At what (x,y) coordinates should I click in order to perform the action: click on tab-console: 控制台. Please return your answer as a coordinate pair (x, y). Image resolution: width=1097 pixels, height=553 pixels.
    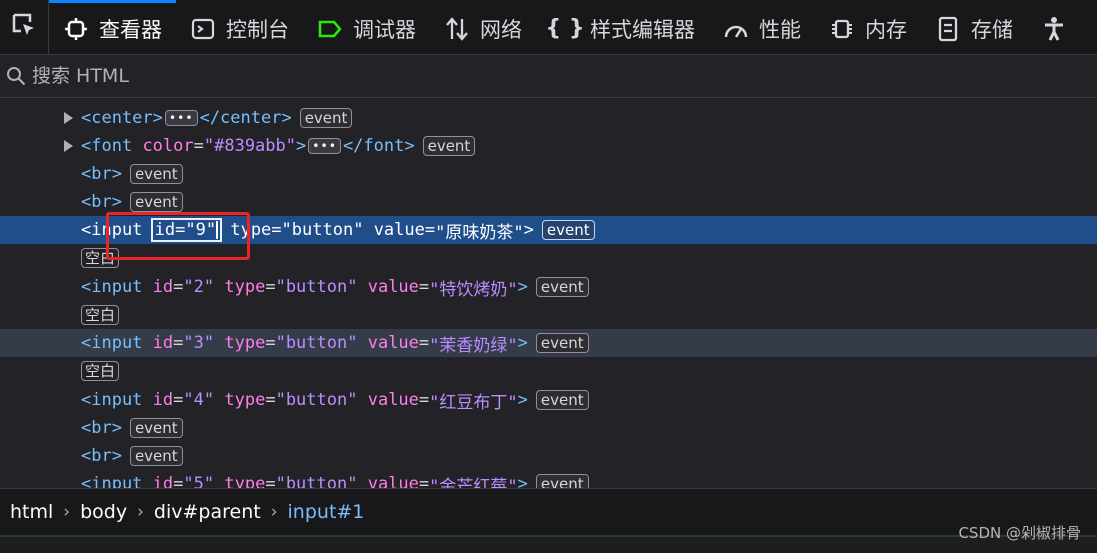
    Looking at the image, I should click on (239, 27).